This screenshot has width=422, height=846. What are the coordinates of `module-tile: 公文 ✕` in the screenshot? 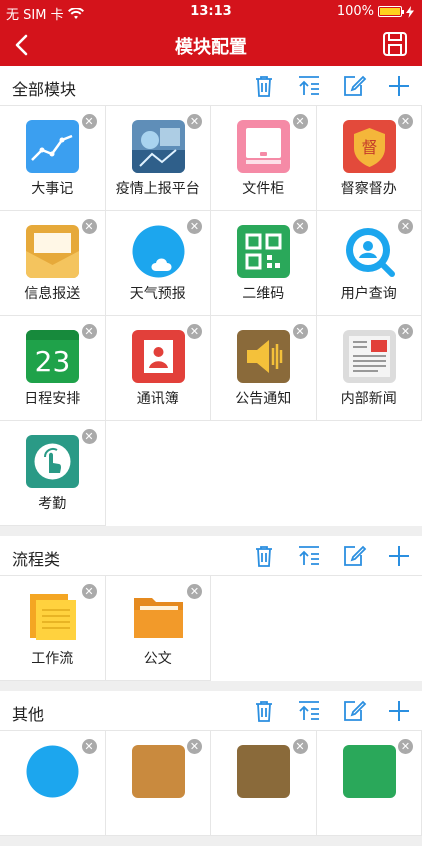 It's located at (159, 628).